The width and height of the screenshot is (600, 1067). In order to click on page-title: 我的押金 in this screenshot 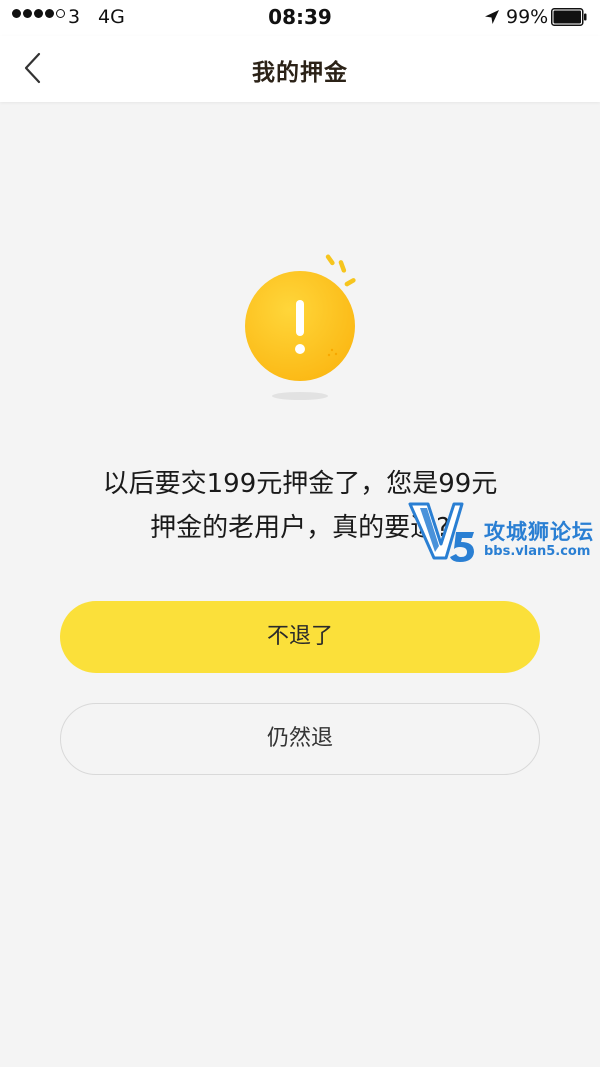, I will do `click(300, 73)`.